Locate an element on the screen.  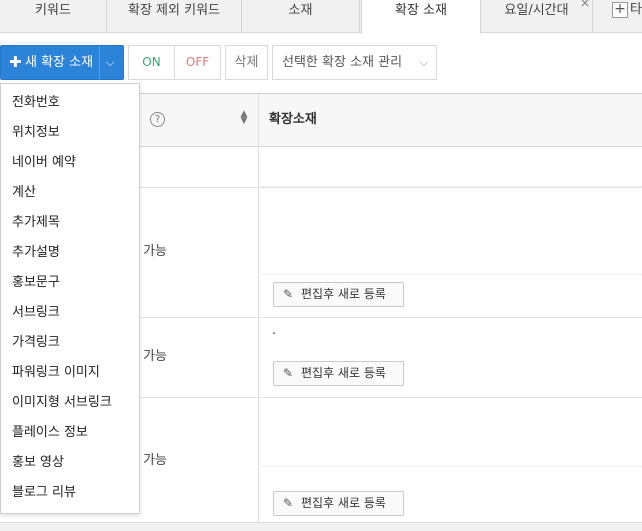
off-button: OFF is located at coordinates (197, 62).